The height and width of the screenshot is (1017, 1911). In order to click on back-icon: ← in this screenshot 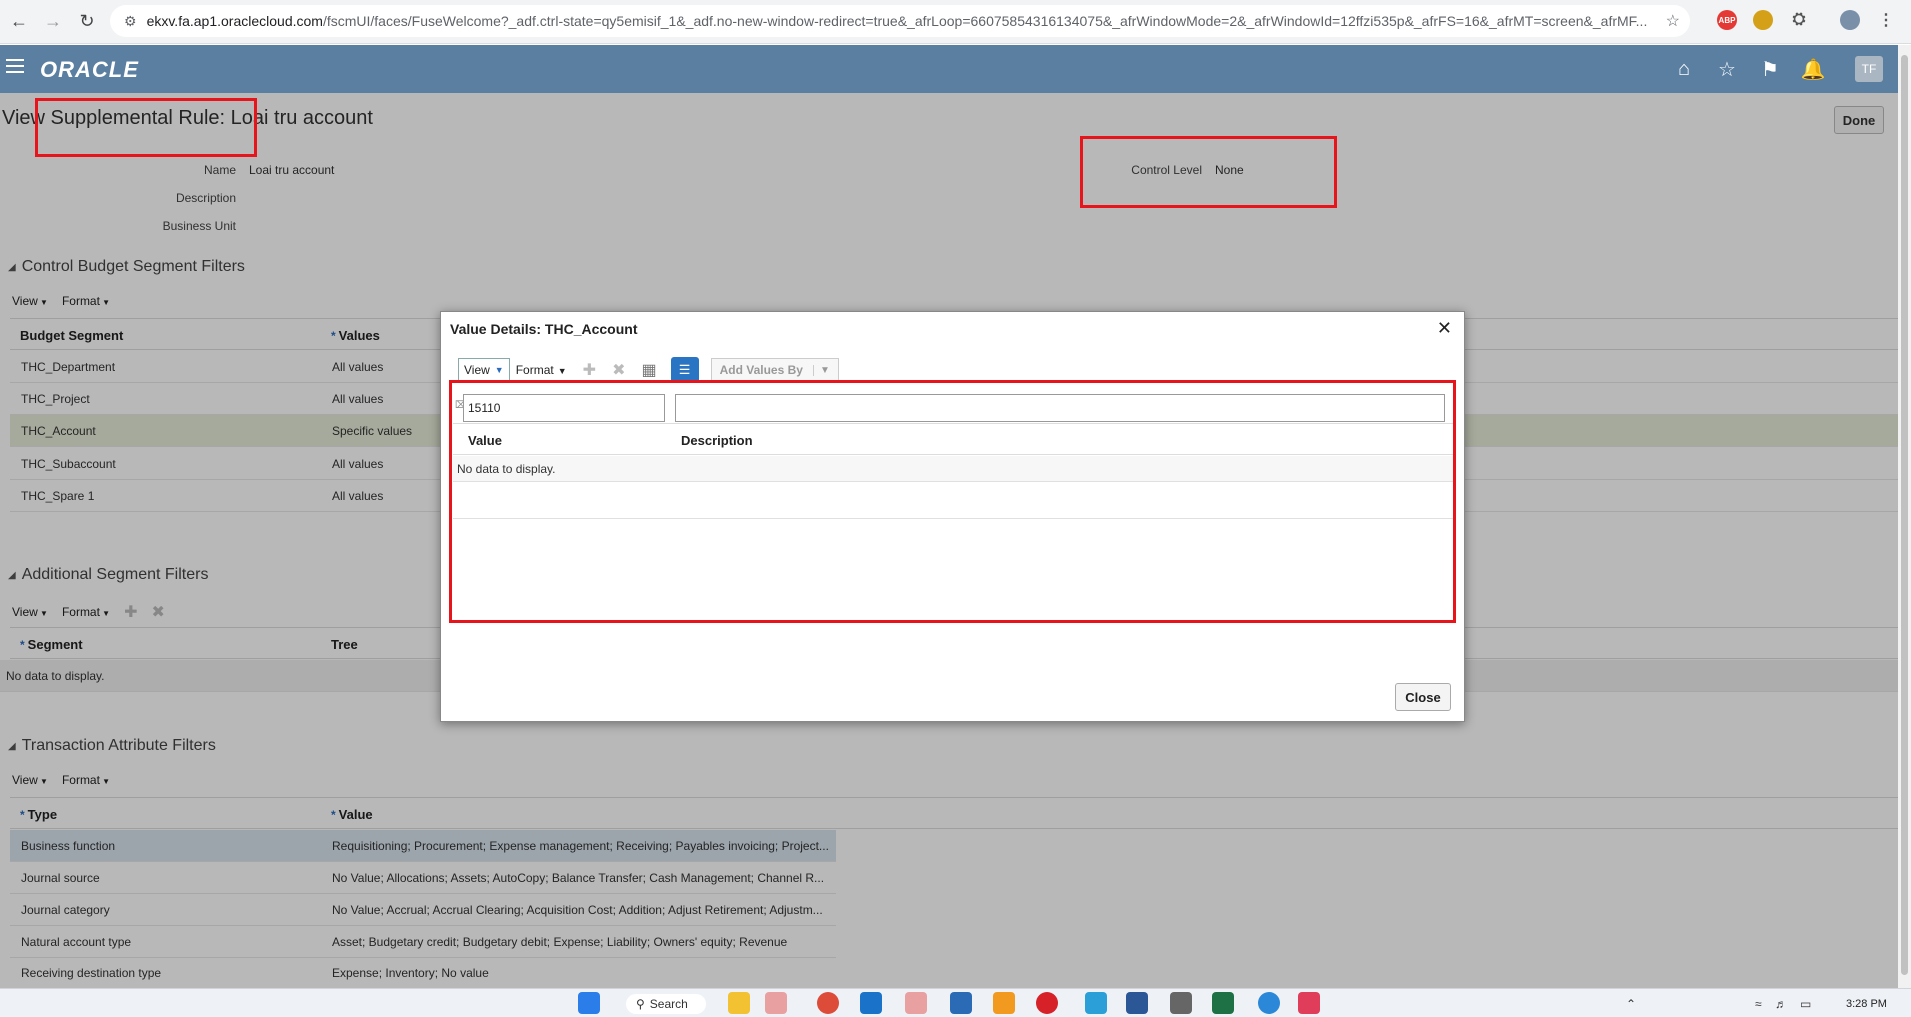, I will do `click(19, 22)`.